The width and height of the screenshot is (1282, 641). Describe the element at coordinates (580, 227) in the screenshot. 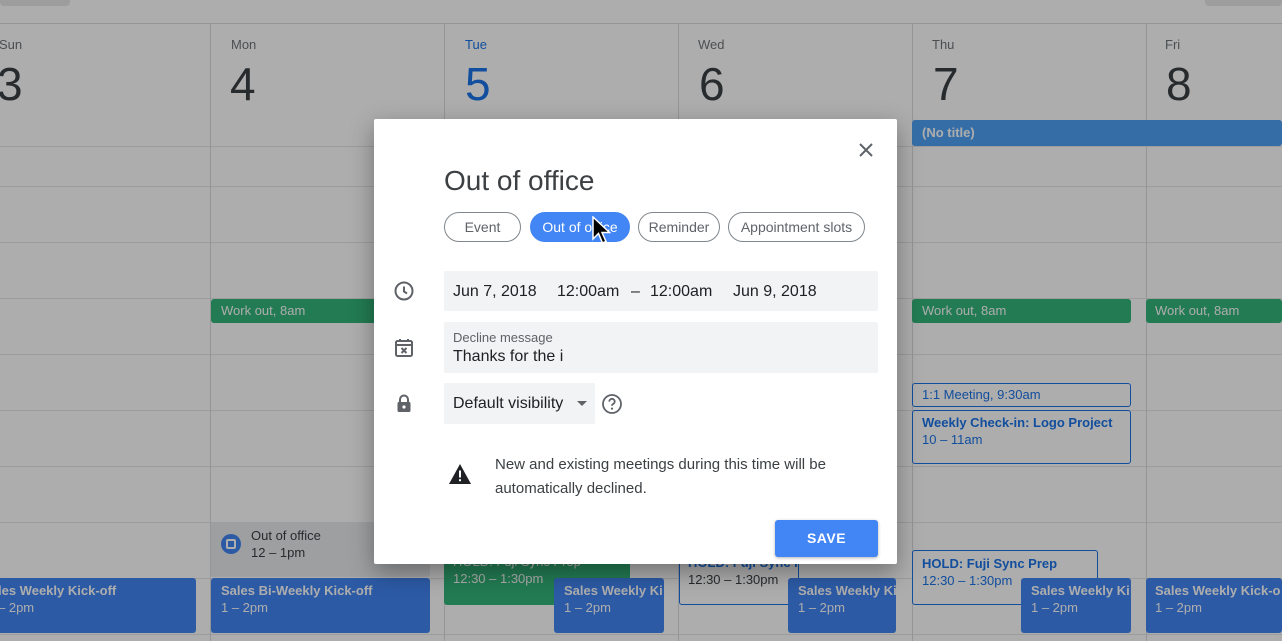

I see `type-out-of-office-button: Out of office` at that location.